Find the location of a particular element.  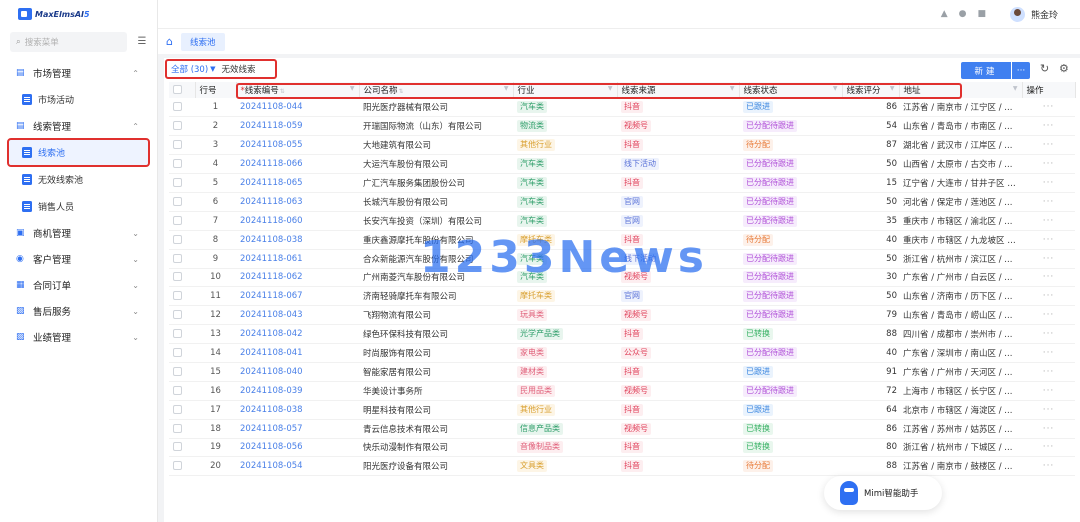

menu-search-input: ⌕ 搜索菜单 is located at coordinates (68, 42).